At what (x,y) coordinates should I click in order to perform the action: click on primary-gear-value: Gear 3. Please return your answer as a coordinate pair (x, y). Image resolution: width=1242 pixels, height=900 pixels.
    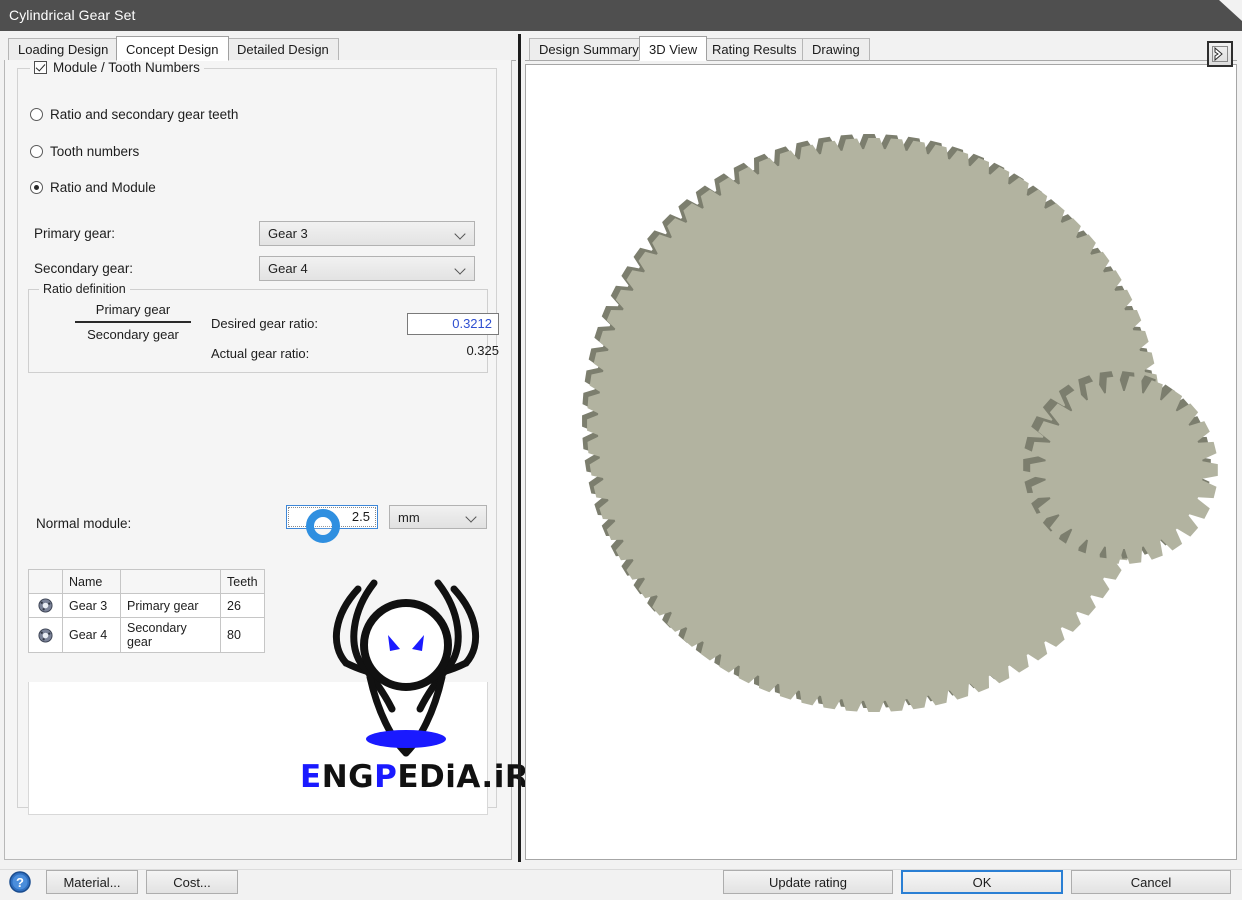
    Looking at the image, I should click on (288, 233).